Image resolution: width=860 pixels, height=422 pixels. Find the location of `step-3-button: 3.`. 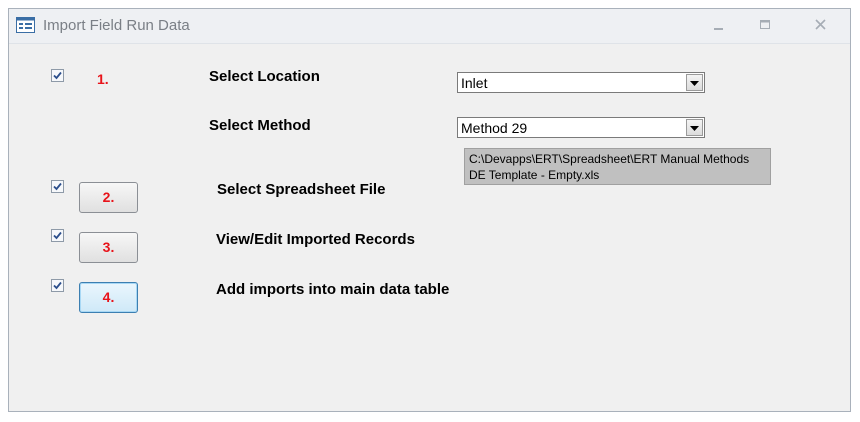

step-3-button: 3. is located at coordinates (108, 247).